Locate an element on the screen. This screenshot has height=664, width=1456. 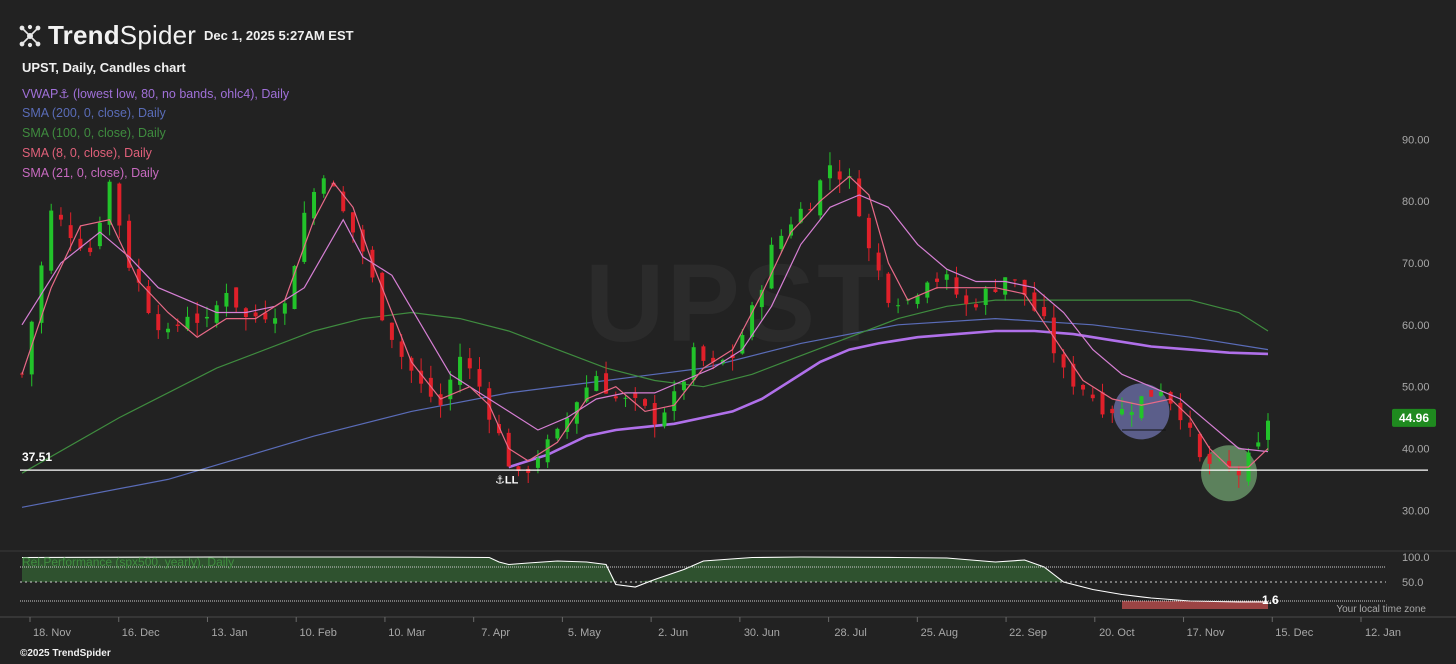
x-axis-label: 18. Nov is located at coordinates (52, 633).